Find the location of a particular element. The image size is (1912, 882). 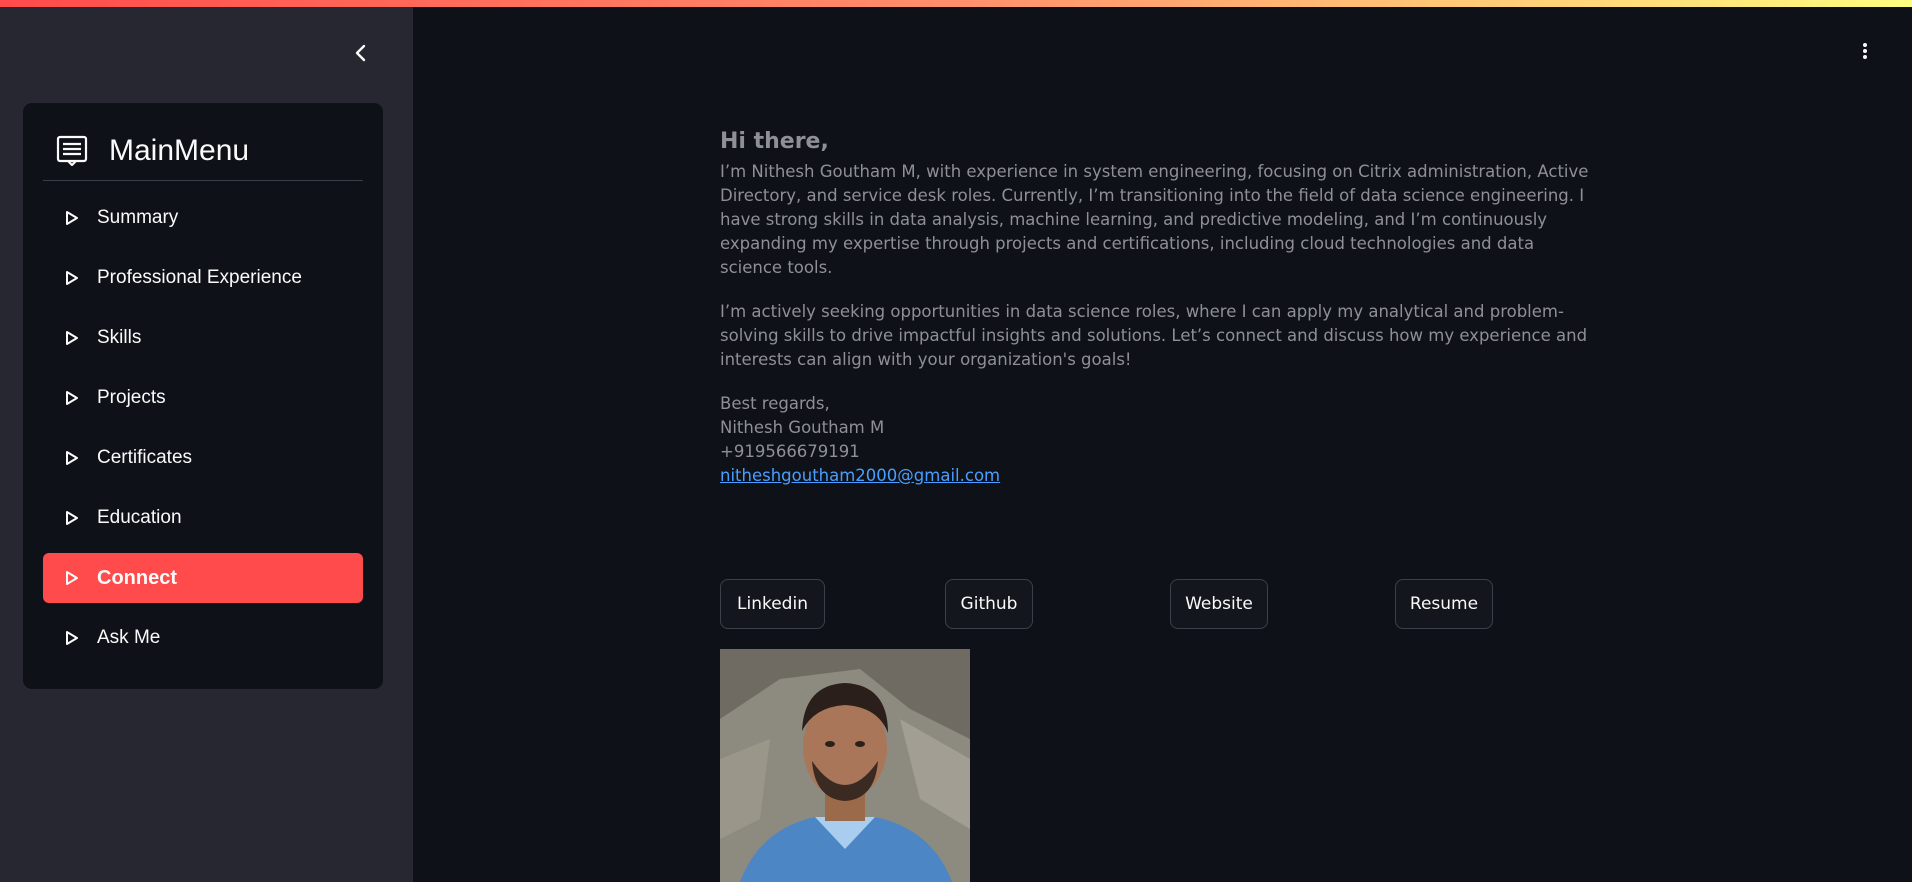

website-button: Website is located at coordinates (1219, 604).